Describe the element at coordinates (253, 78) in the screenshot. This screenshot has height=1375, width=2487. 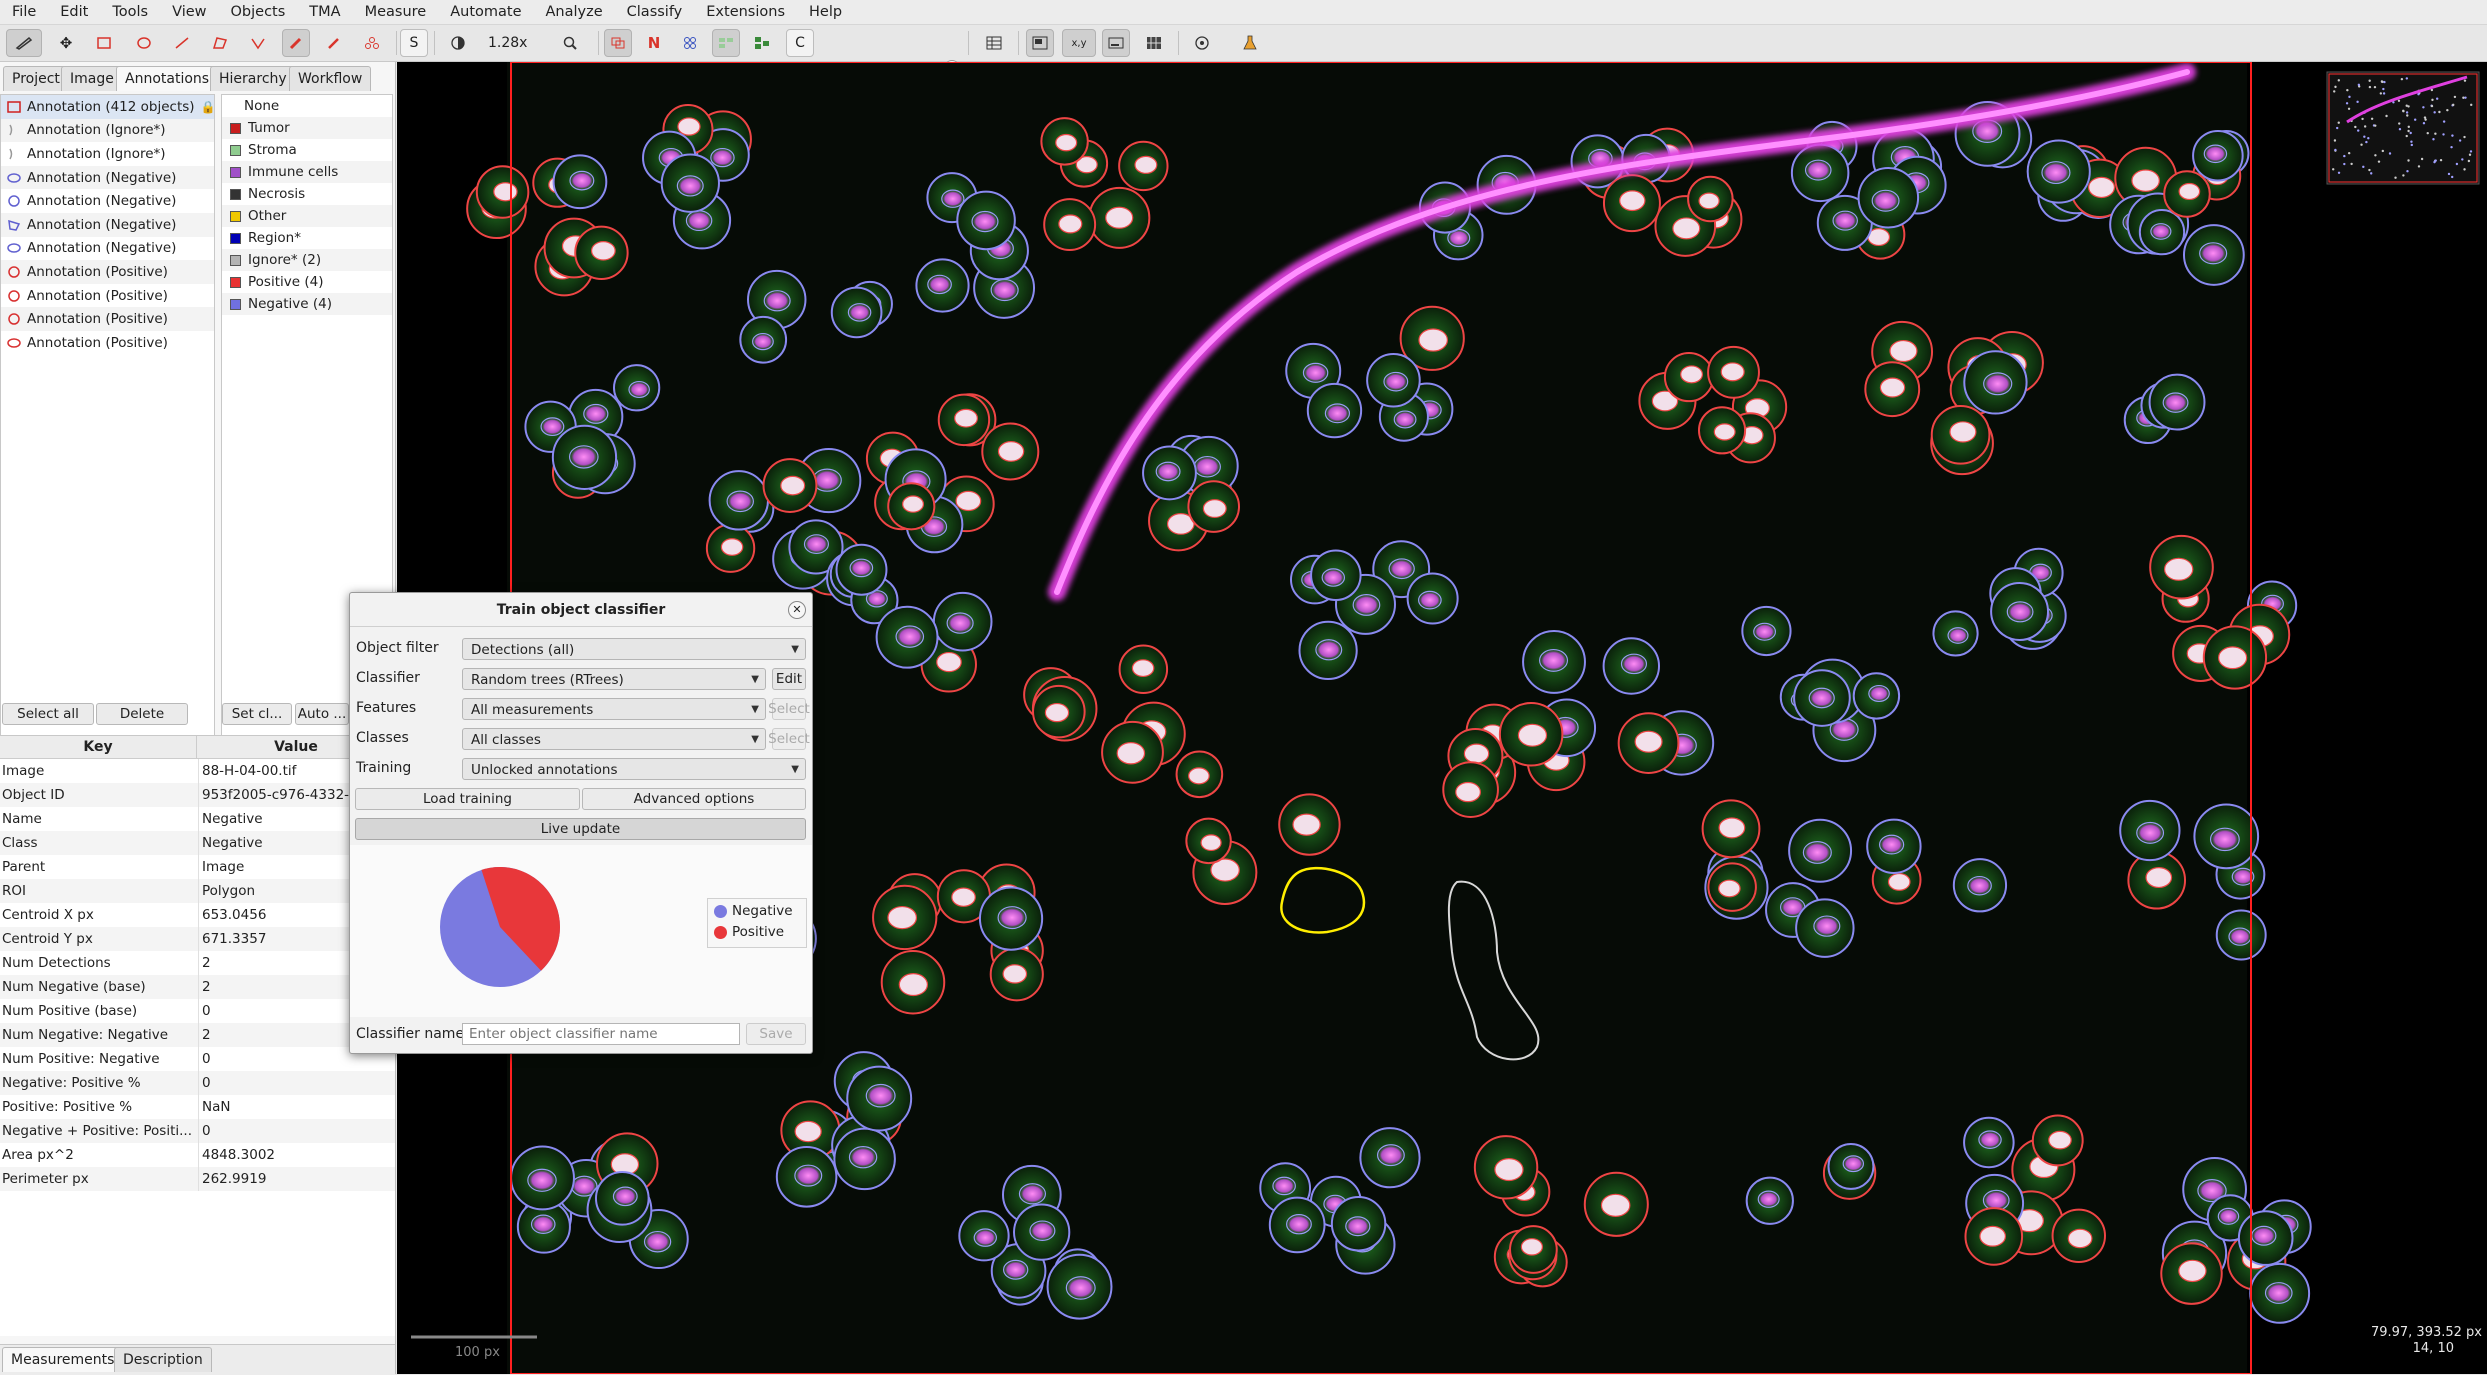
I see `tab-hierarchy: Hierarchy` at that location.